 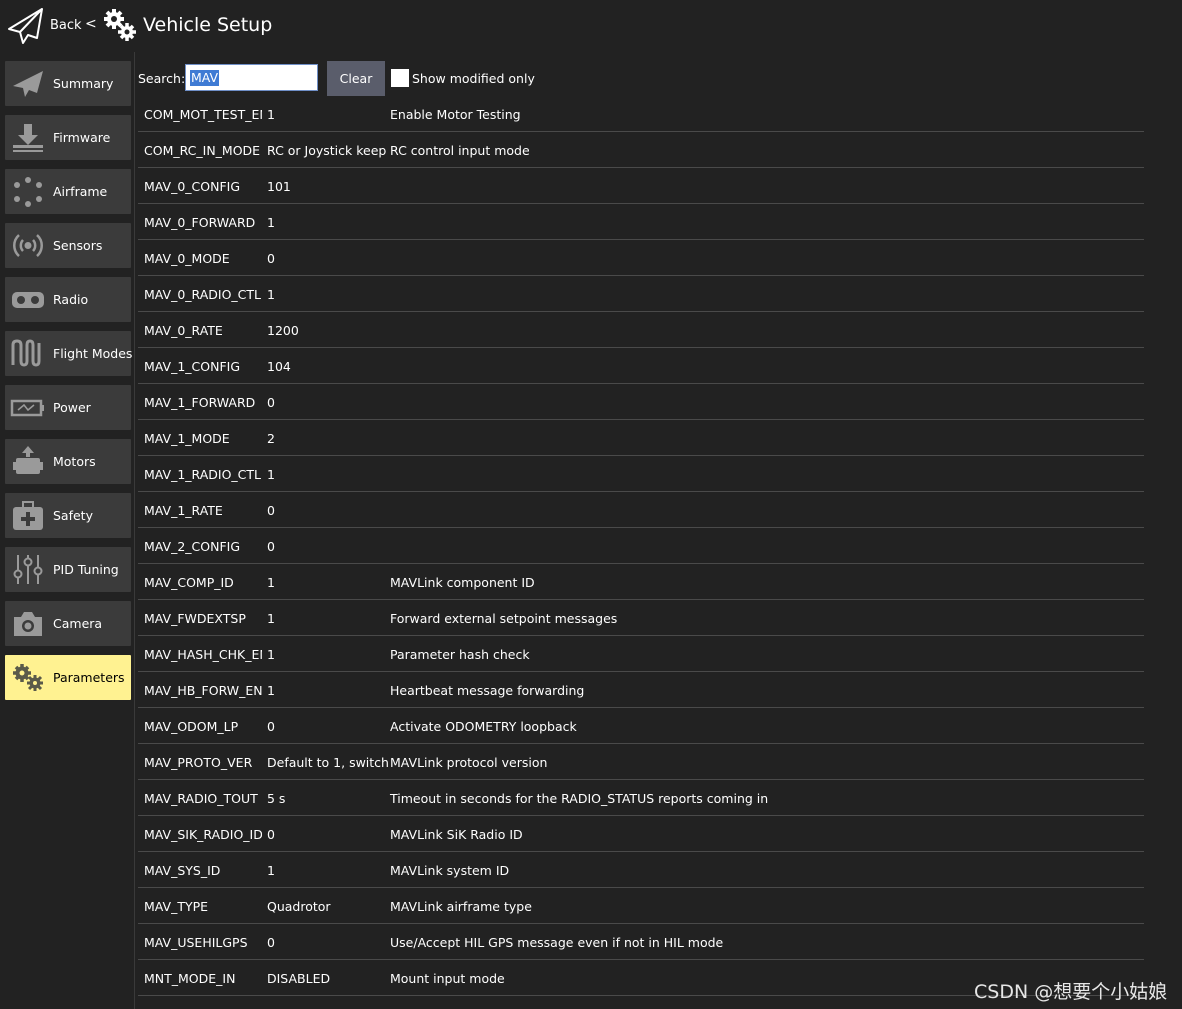 I want to click on param-value-cell: 101, so click(x=279, y=186).